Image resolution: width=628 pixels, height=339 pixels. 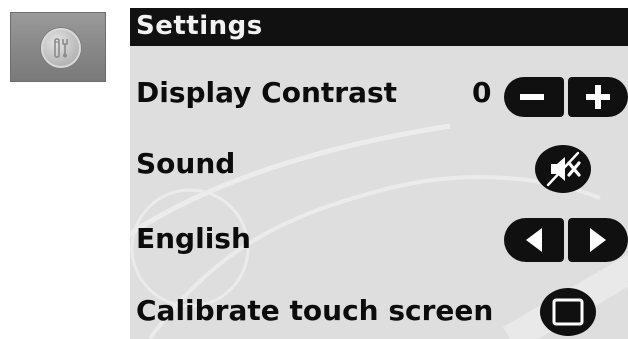 I want to click on arrow-right-icon, so click(x=598, y=240).